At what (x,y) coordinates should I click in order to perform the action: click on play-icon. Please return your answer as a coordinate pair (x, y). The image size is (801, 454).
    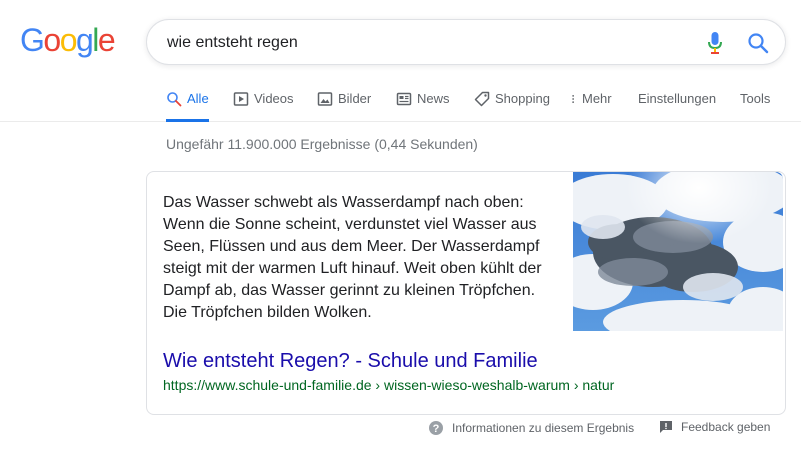
    Looking at the image, I should click on (241, 99).